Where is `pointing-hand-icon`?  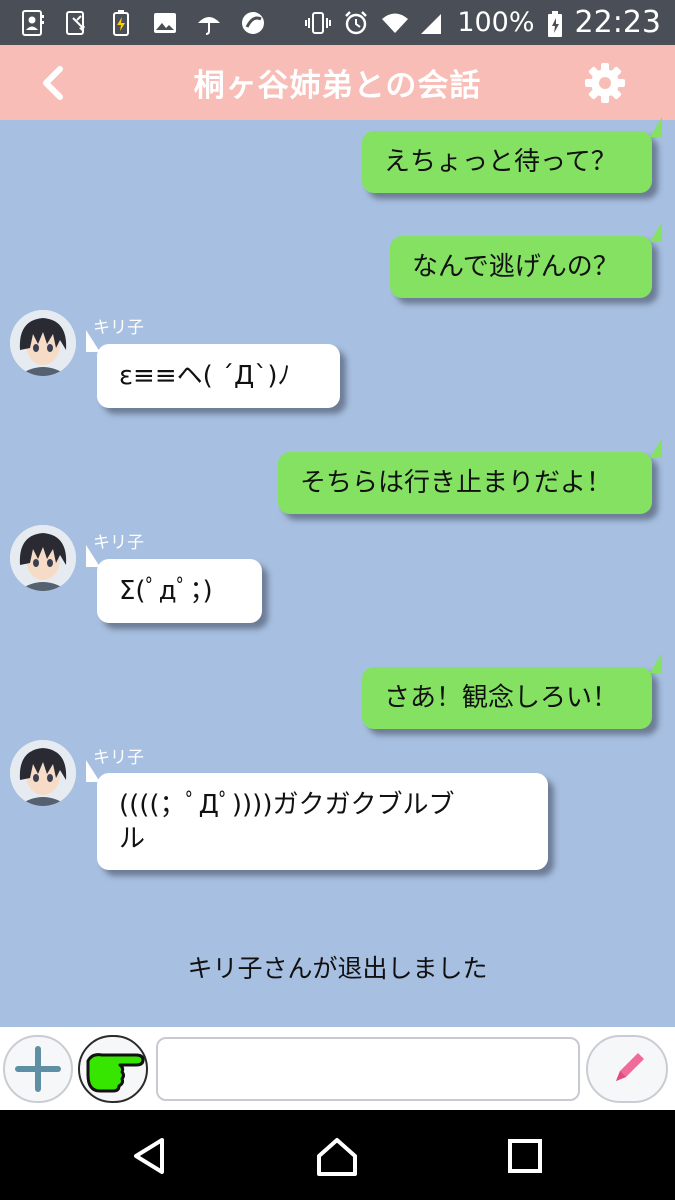
pointing-hand-icon is located at coordinates (115, 1073).